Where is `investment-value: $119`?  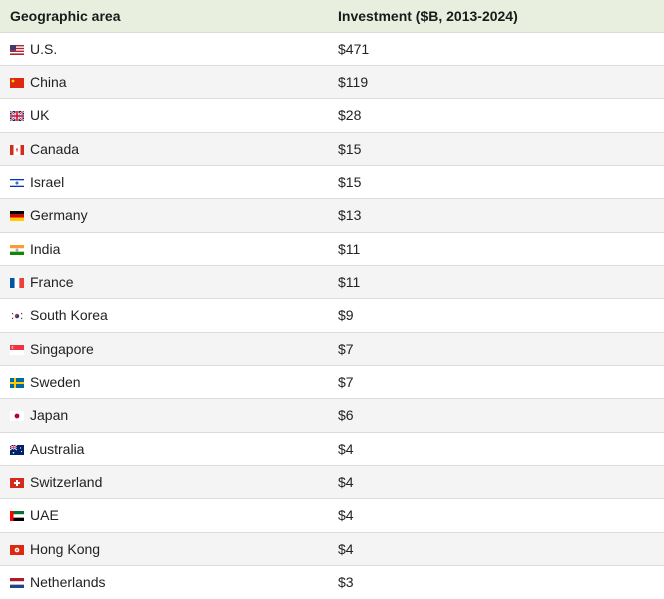
investment-value: $119 is located at coordinates (353, 82).